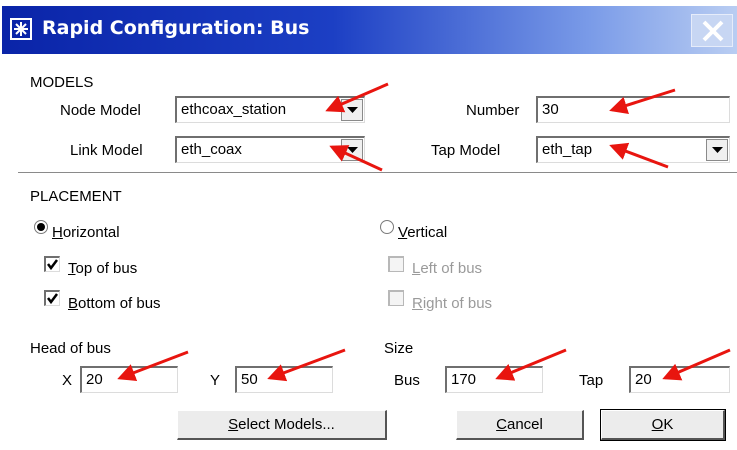  I want to click on bottom-of-bus-label: Bottom of bus, so click(114, 303).